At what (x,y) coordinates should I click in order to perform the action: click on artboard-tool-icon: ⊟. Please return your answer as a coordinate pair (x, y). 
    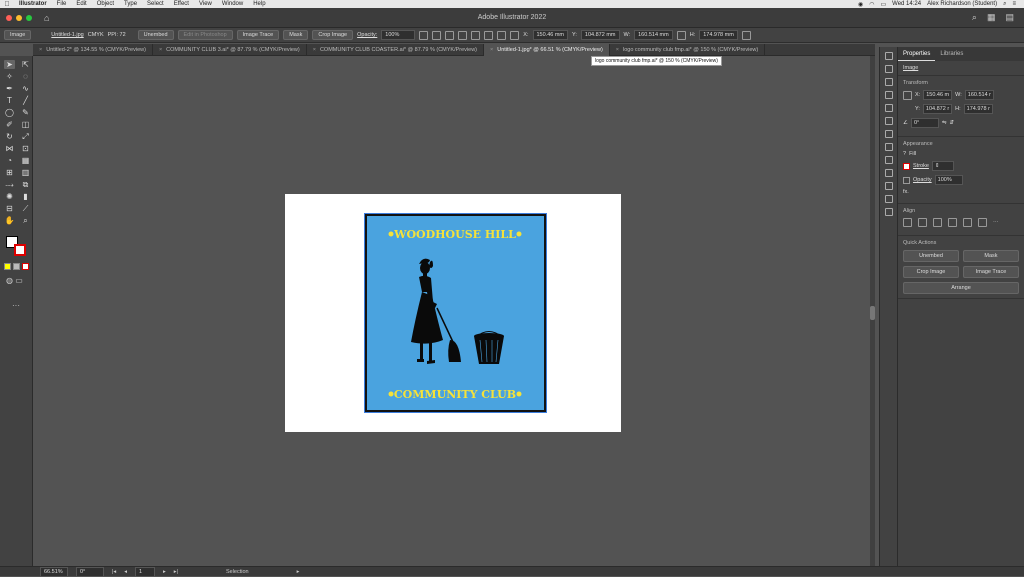
    Looking at the image, I should click on (9, 208).